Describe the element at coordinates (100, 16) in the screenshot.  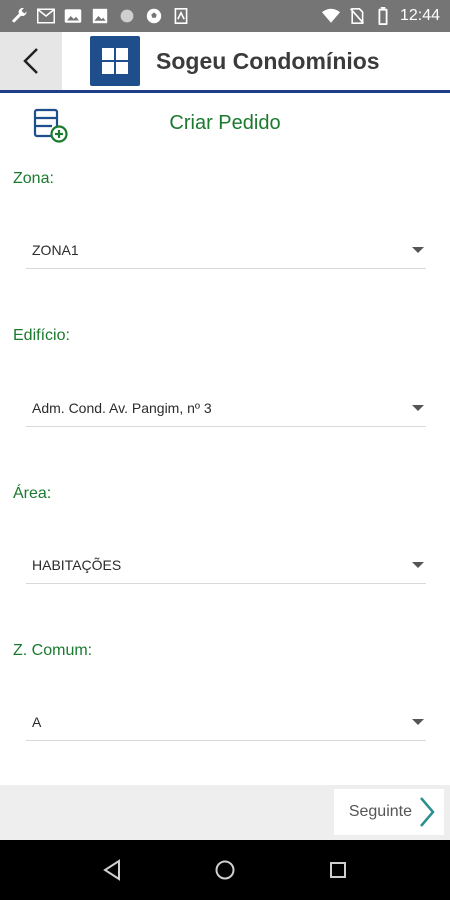
I see `photo-icon` at that location.